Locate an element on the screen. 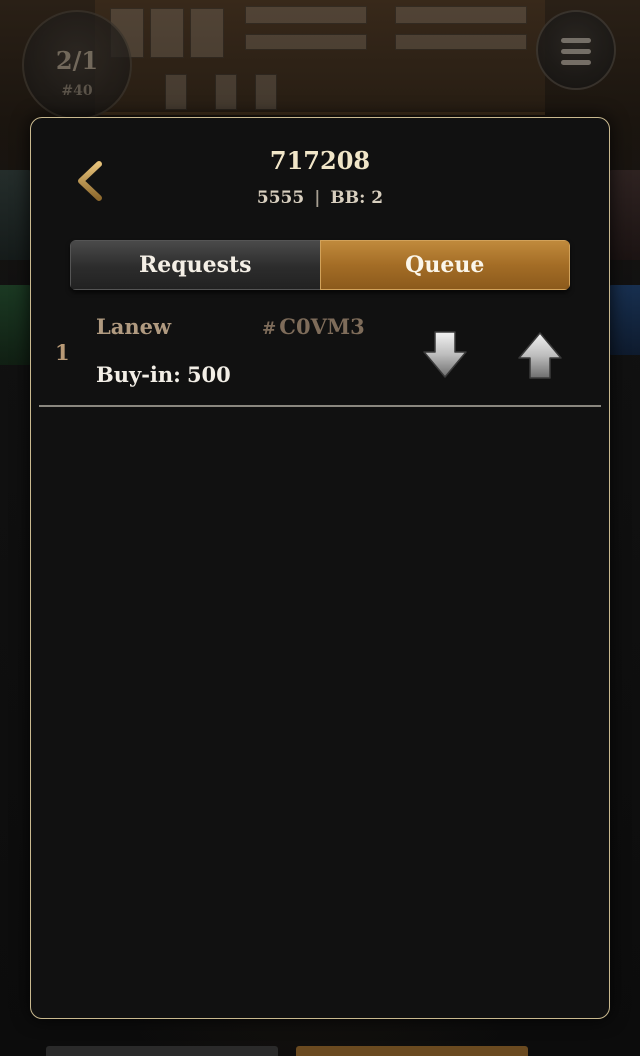 Image resolution: width=640 pixels, height=1056 pixels. player-id-prefix: # is located at coordinates (269, 329).